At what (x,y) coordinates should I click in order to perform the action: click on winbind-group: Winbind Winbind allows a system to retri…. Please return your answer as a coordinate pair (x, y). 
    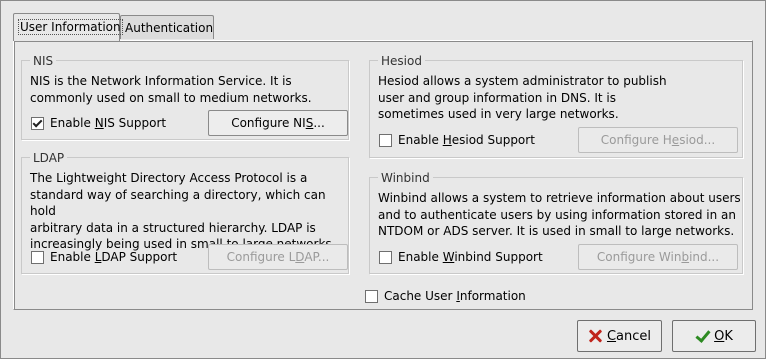
    Looking at the image, I should click on (556, 222).